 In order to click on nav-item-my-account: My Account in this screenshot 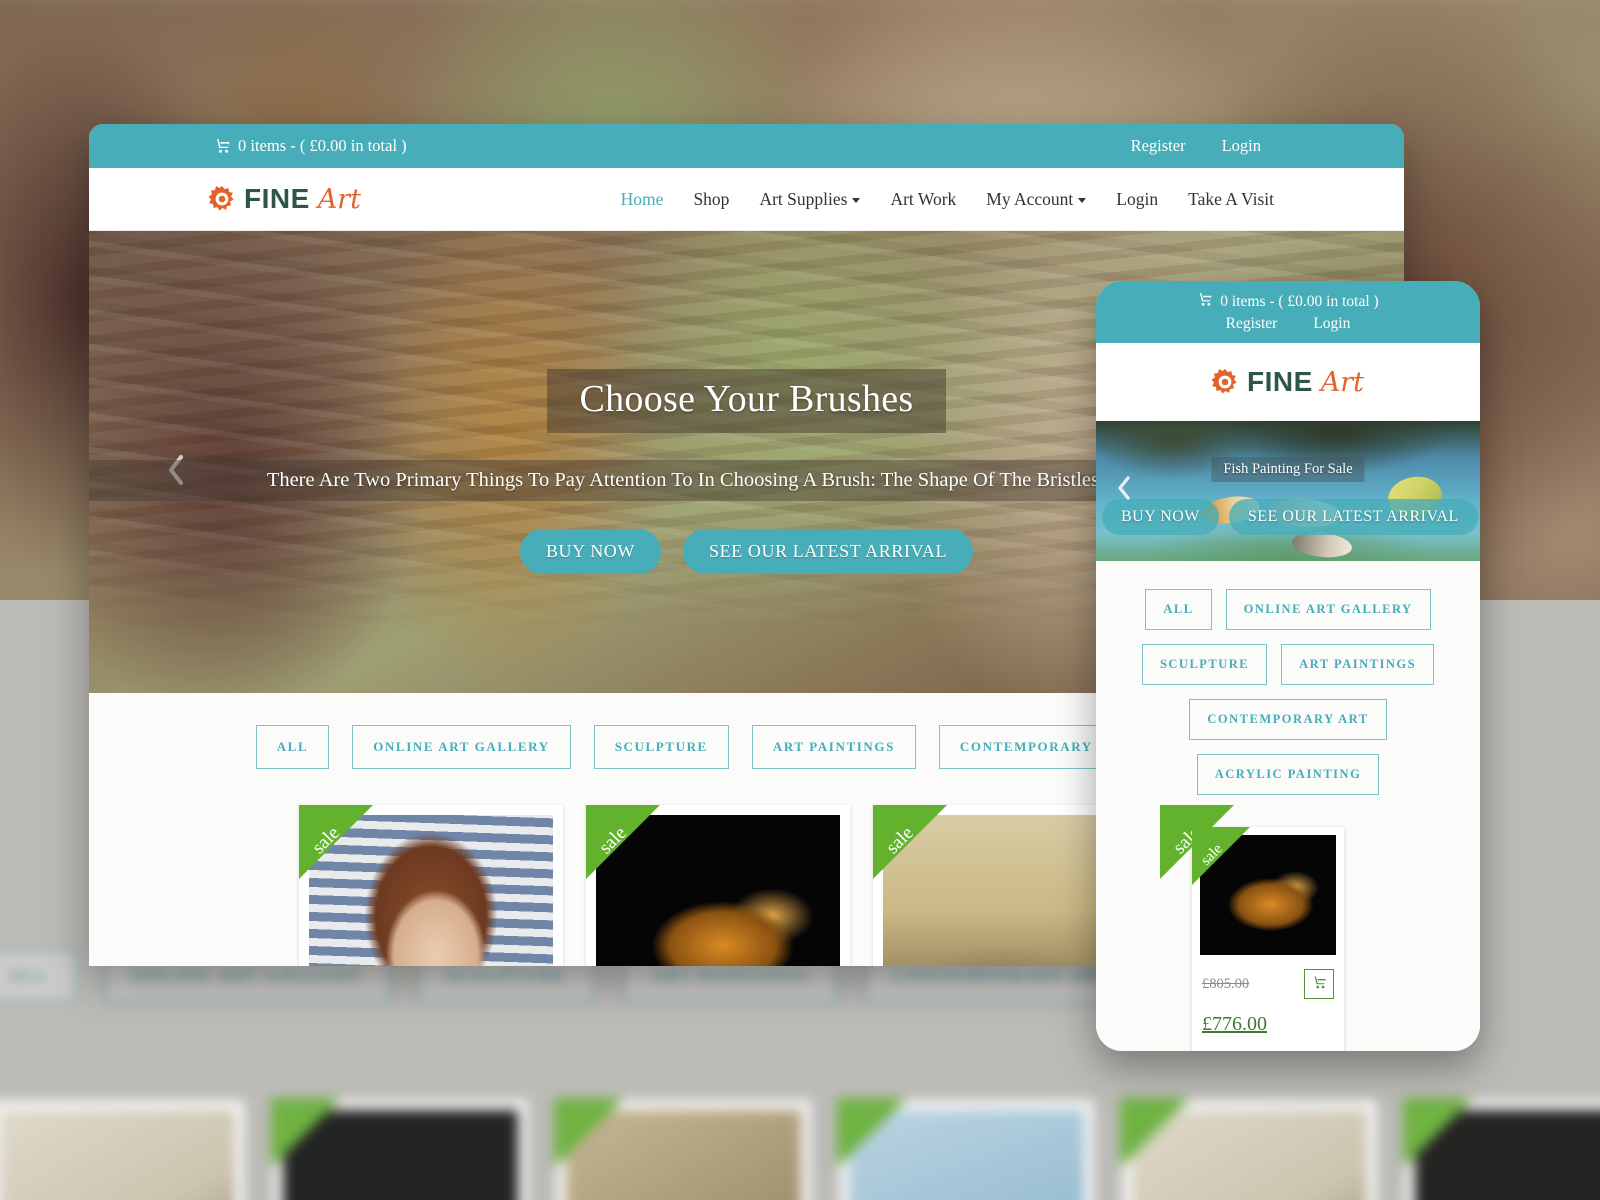, I will do `click(1036, 199)`.